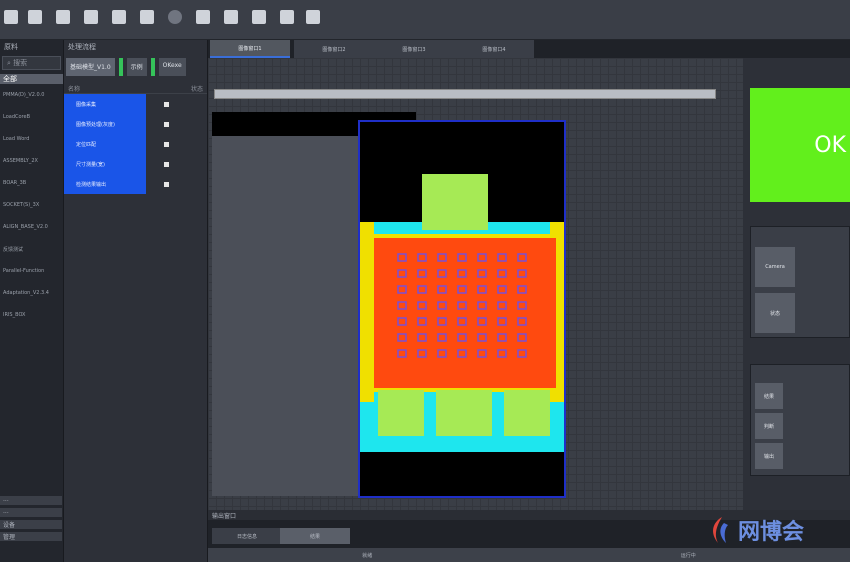  What do you see at coordinates (31, 205) in the screenshot?
I see `sidebar-item: SOCKET(S)_3X` at bounding box center [31, 205].